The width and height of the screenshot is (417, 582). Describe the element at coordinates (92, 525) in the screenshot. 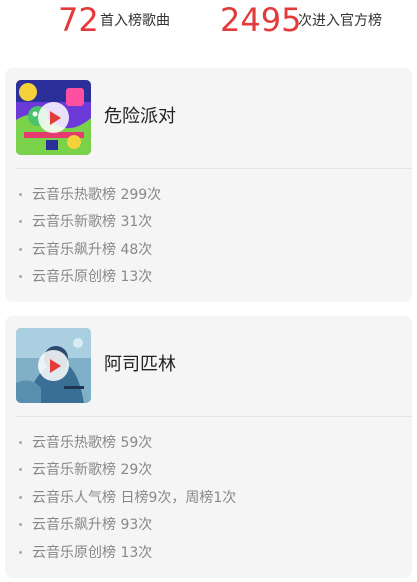

I see `entry-text: 云音乐飙升榜 93次` at that location.